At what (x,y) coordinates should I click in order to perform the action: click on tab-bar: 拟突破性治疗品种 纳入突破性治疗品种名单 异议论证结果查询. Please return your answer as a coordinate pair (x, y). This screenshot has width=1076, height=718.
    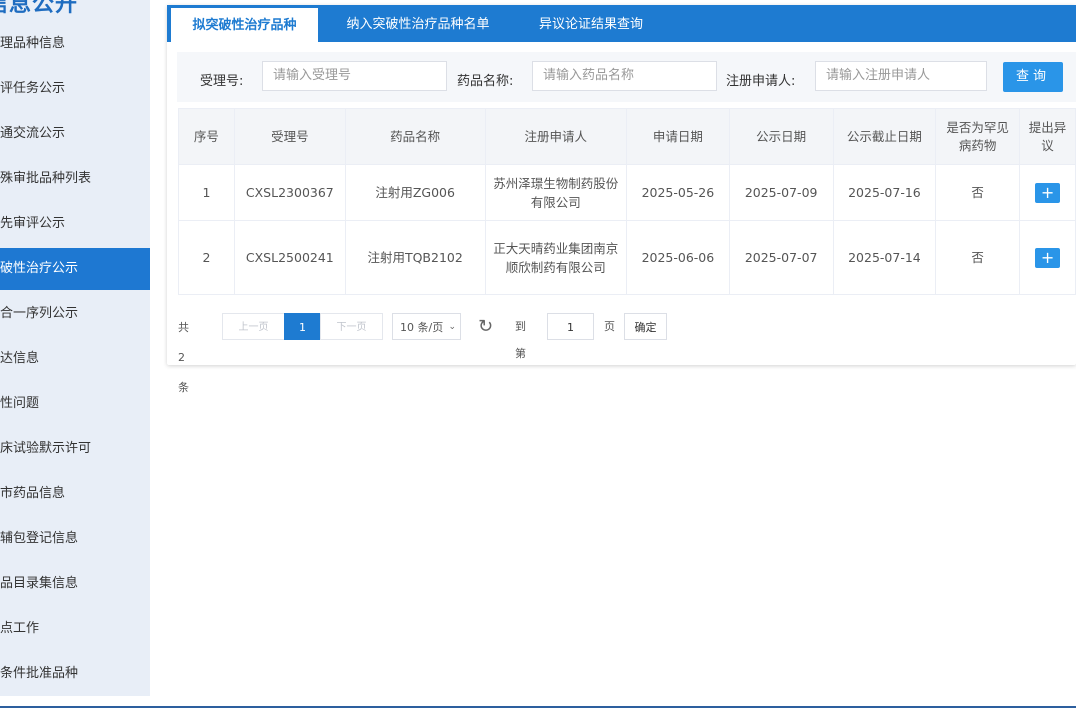
    Looking at the image, I should click on (621, 23).